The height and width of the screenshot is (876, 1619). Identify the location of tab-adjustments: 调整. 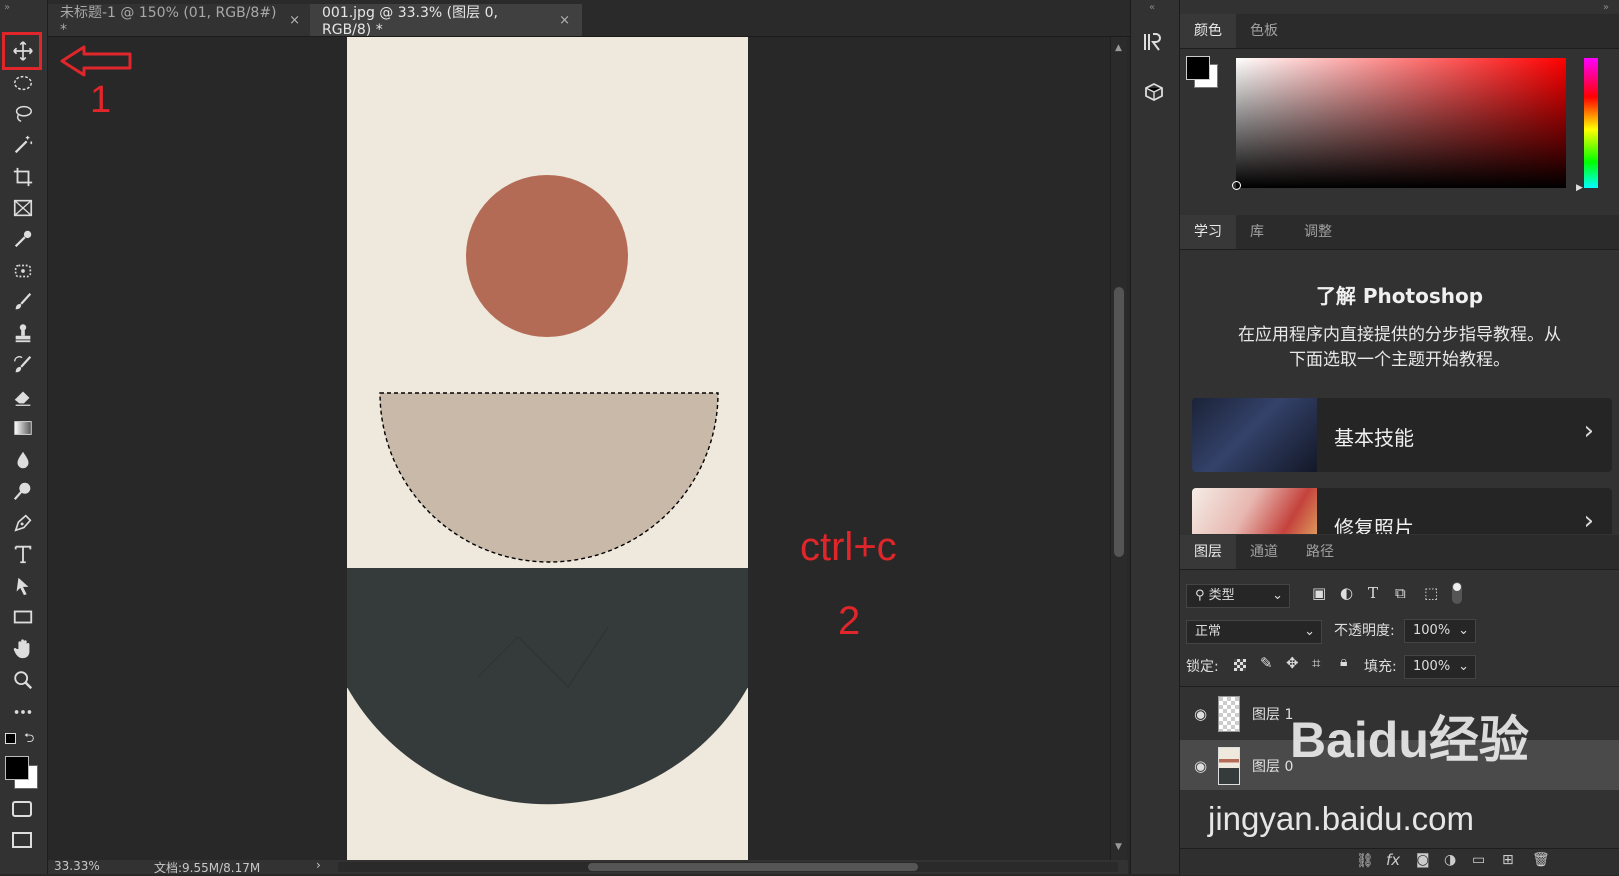
(1318, 232).